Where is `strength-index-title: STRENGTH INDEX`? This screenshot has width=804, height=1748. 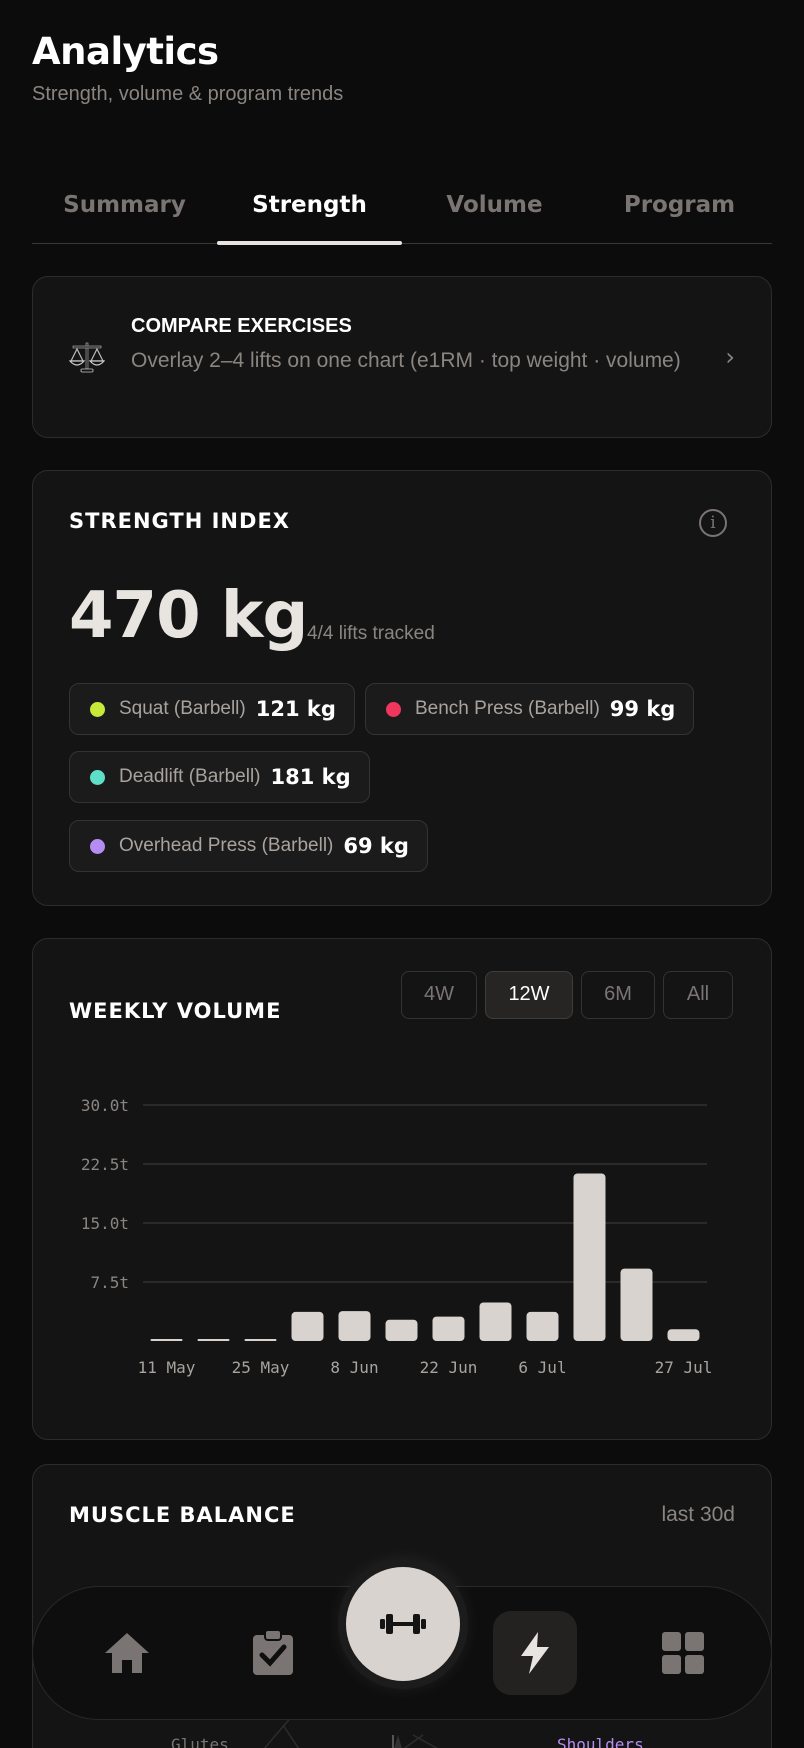 strength-index-title: STRENGTH INDEX is located at coordinates (179, 521).